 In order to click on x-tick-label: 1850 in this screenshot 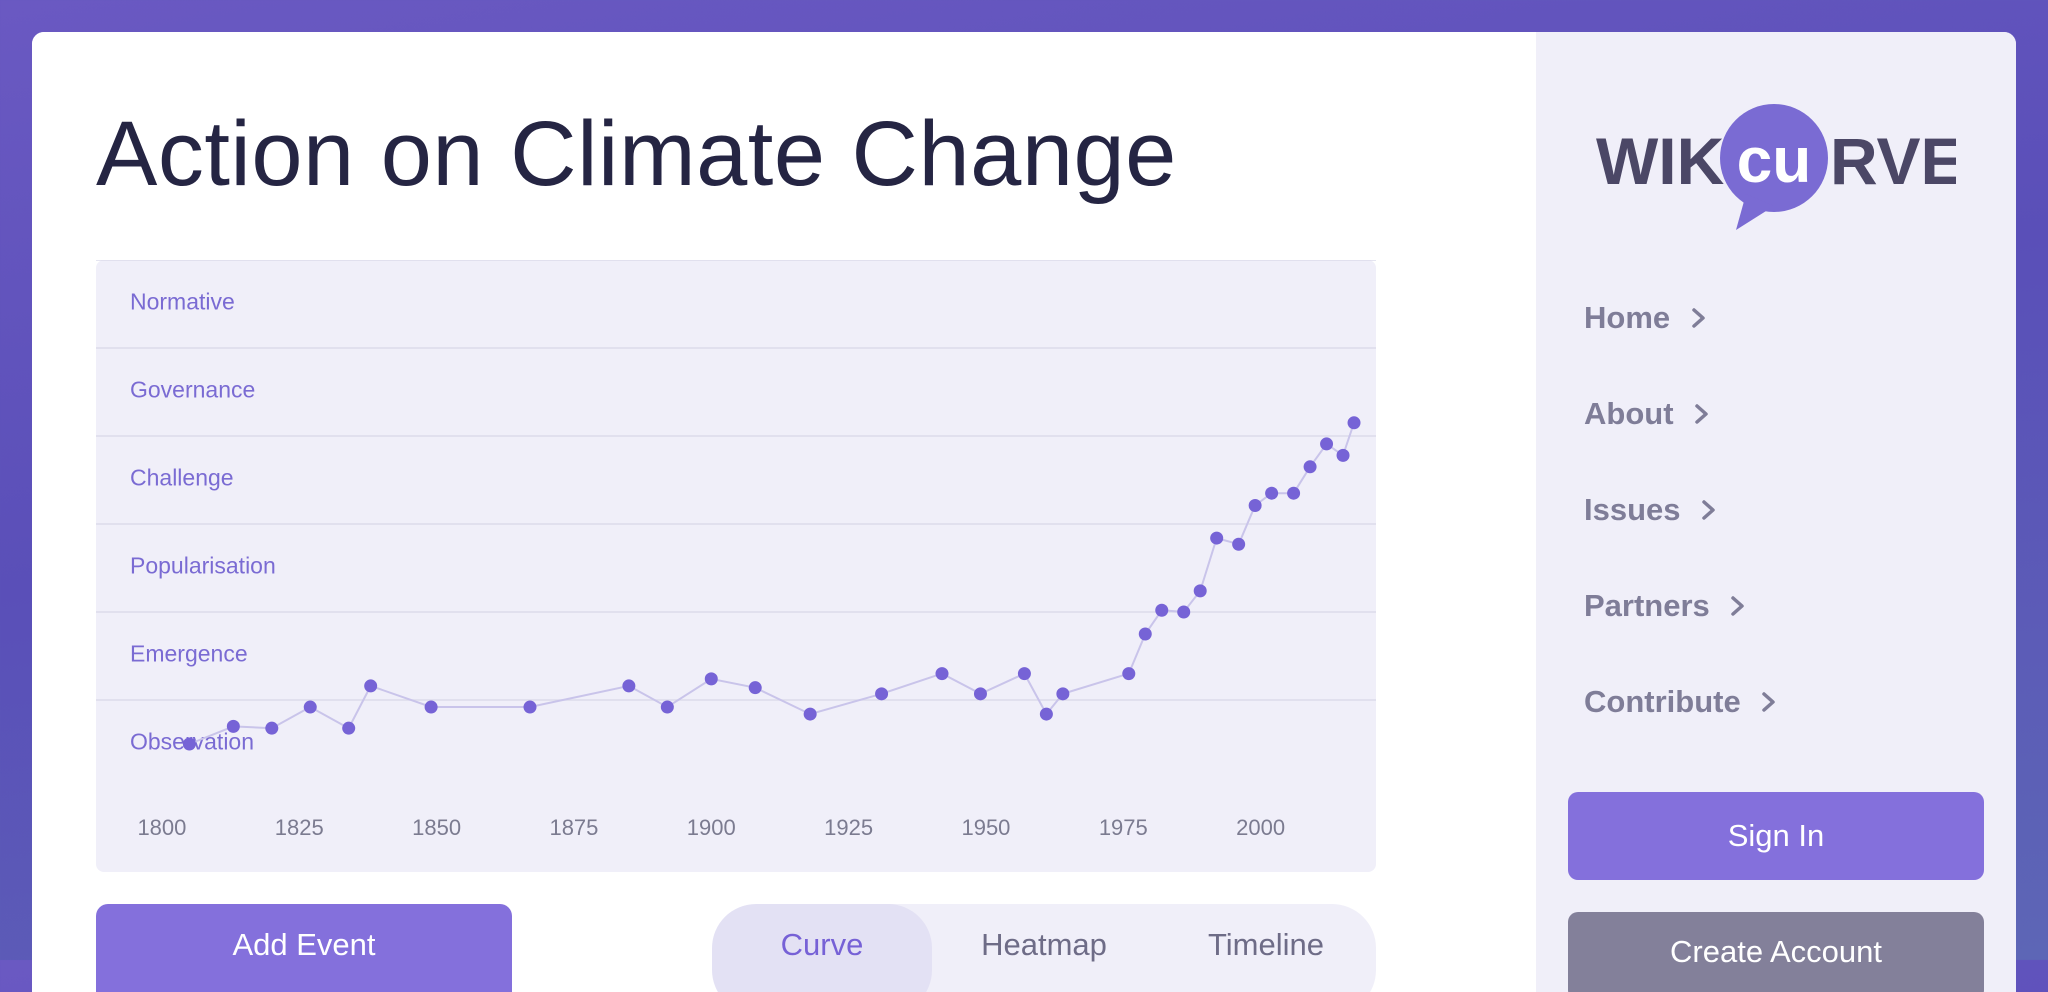, I will do `click(436, 827)`.